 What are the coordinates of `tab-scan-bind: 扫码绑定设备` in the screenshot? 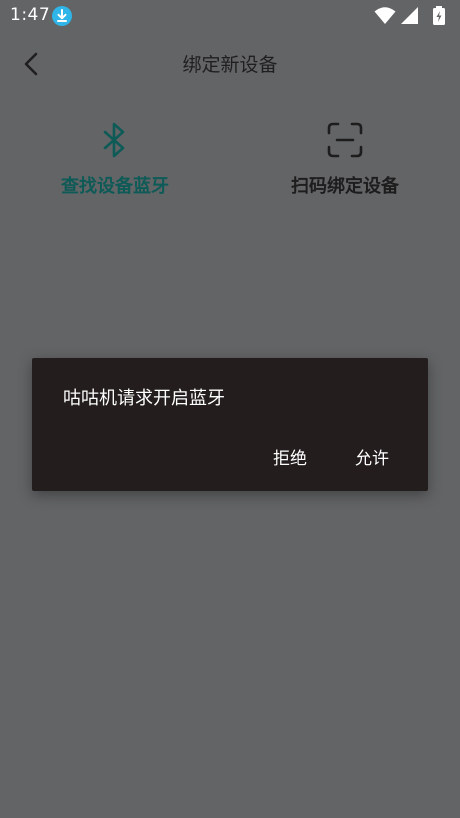 It's located at (345, 161).